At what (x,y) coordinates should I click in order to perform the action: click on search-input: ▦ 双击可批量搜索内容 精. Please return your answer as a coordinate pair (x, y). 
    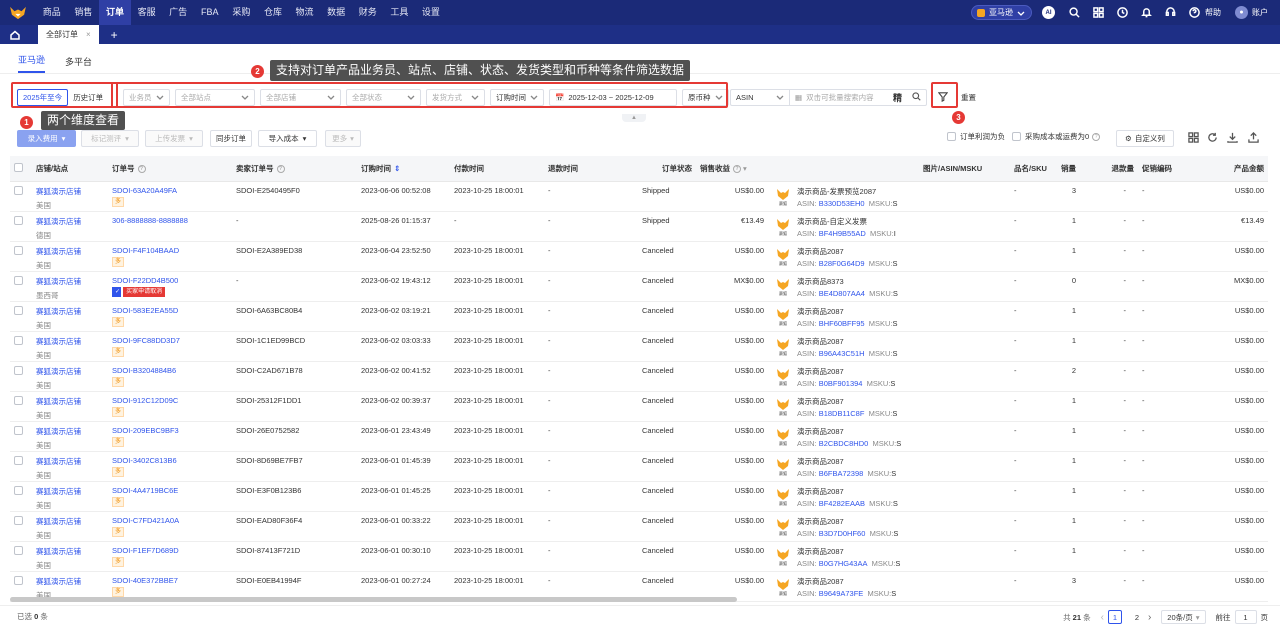
    Looking at the image, I should click on (858, 97).